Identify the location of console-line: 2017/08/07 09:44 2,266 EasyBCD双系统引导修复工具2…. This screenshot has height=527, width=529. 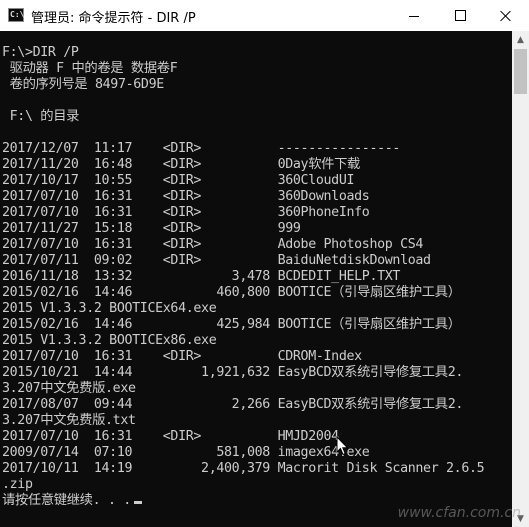
(233, 404).